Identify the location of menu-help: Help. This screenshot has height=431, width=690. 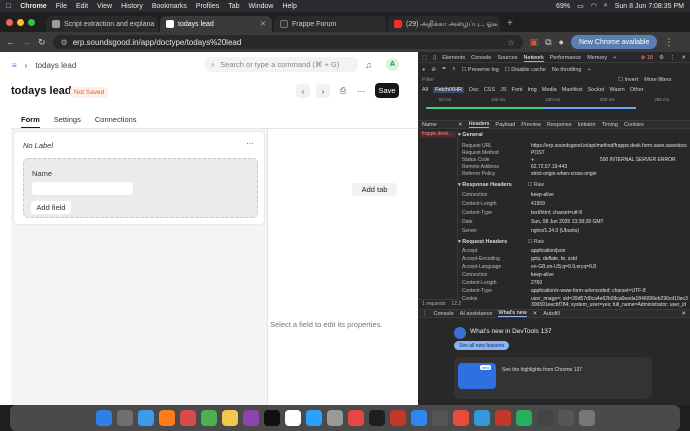
(289, 6).